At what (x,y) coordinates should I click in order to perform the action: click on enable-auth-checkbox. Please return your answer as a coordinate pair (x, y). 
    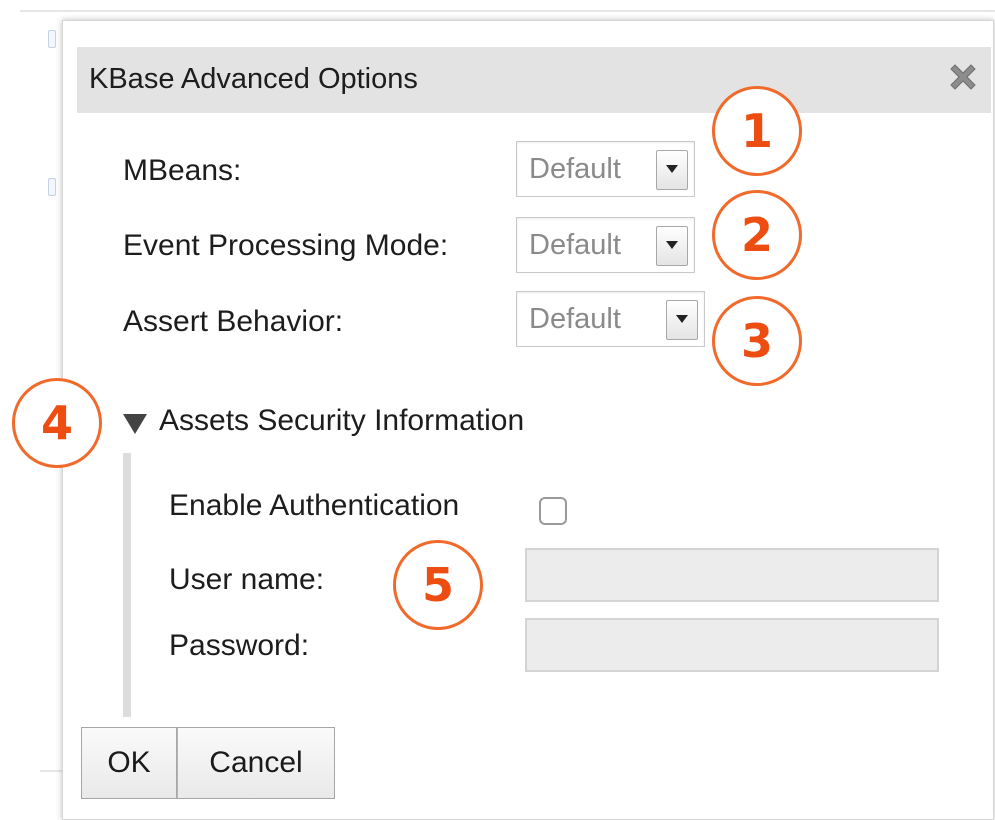
    Looking at the image, I should click on (553, 511).